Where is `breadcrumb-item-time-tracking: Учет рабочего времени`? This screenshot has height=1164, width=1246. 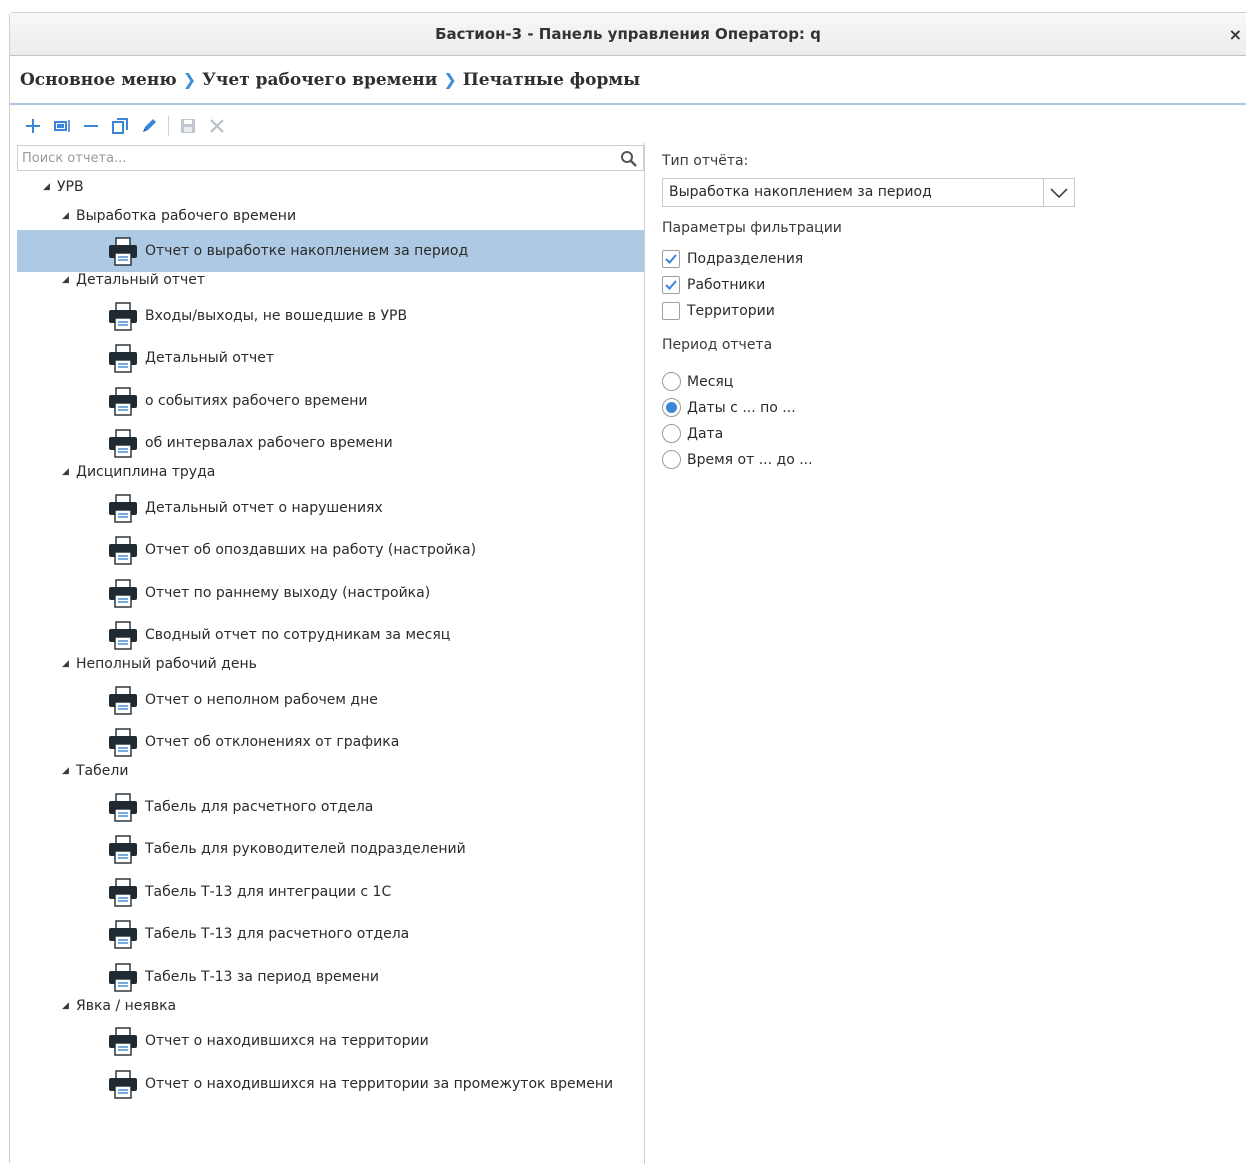
breadcrumb-item-time-tracking: Учет рабочего времени is located at coordinates (319, 80).